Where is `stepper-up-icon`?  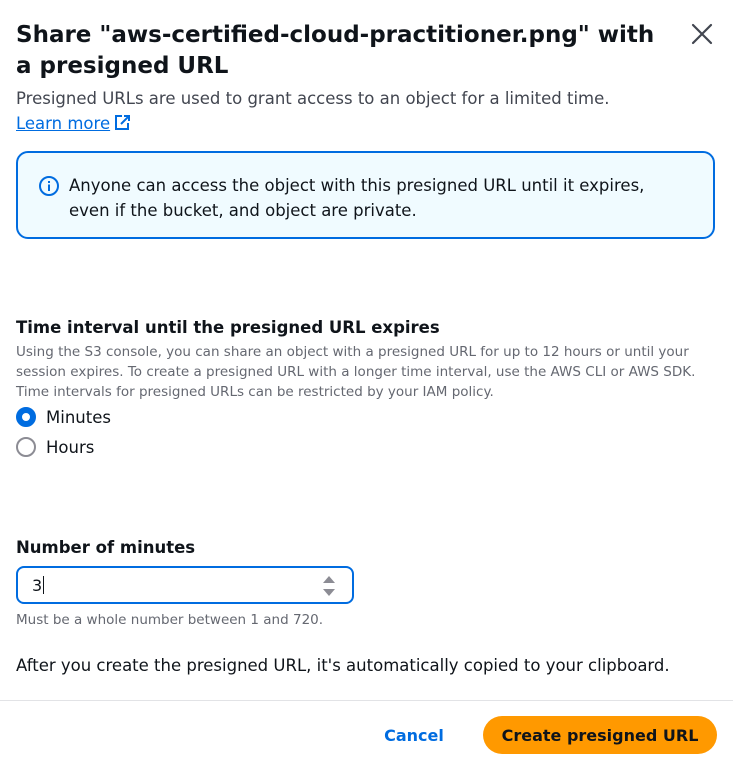
stepper-up-icon is located at coordinates (329, 579).